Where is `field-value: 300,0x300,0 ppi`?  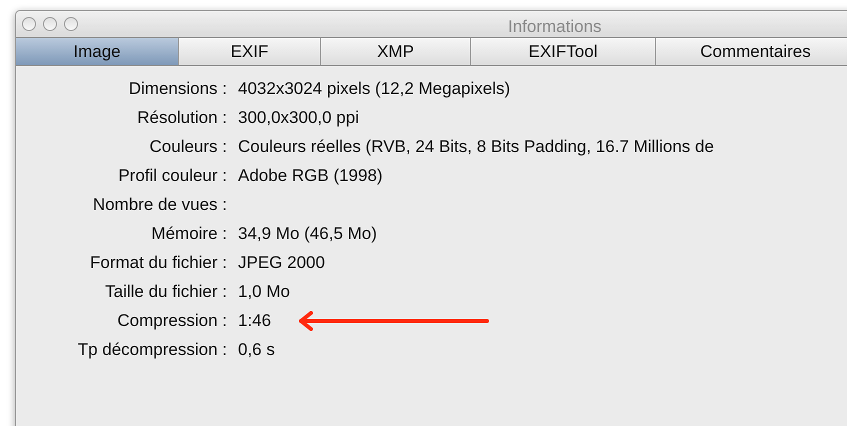
field-value: 300,0x300,0 ppi is located at coordinates (298, 117).